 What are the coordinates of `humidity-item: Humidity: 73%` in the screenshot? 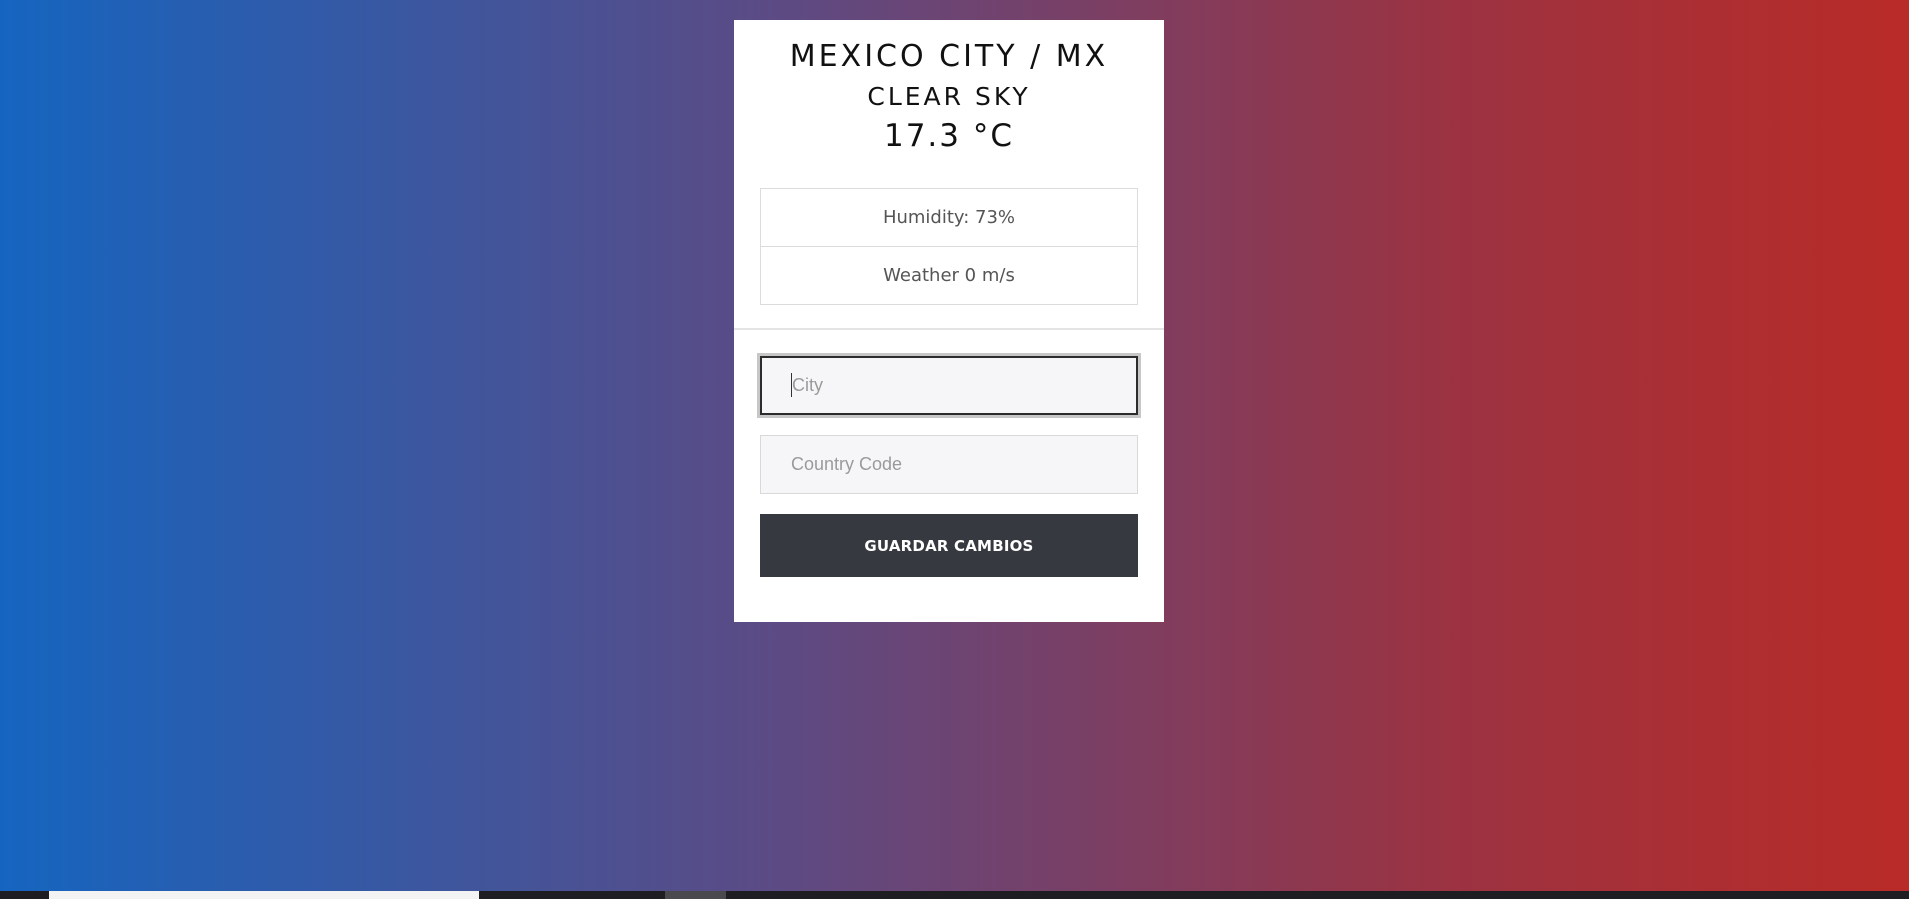 It's located at (949, 217).